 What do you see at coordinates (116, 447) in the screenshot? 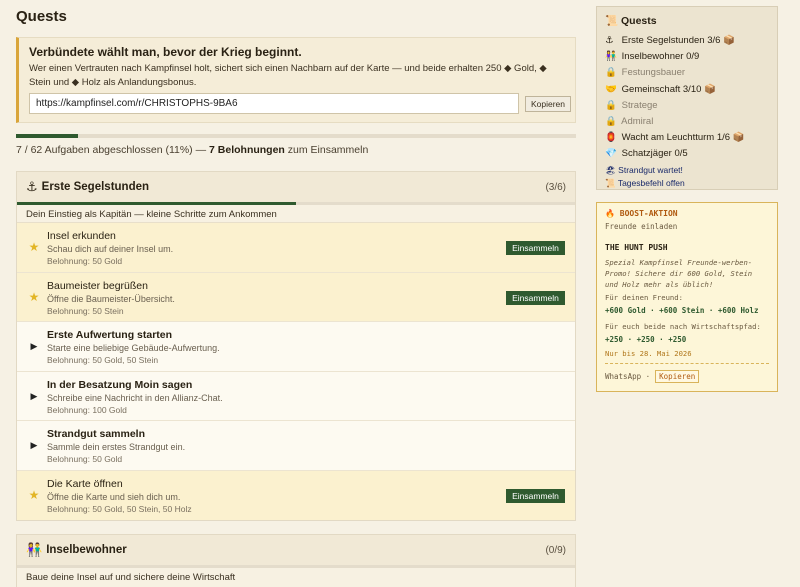
I see `quest-description: Sammle dein erstes Strandgut ein.` at bounding box center [116, 447].